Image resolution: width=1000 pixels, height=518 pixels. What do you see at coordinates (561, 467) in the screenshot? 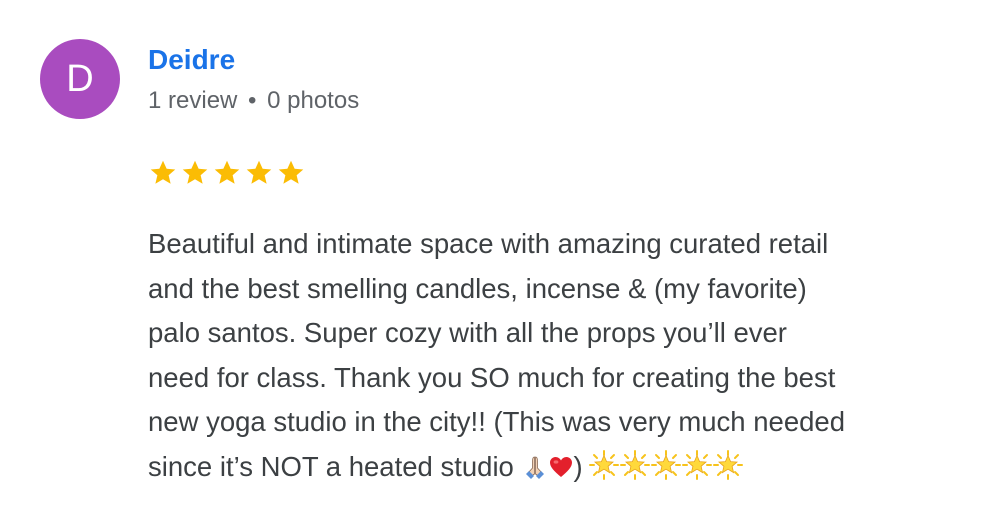
I see `red-heart-icon` at bounding box center [561, 467].